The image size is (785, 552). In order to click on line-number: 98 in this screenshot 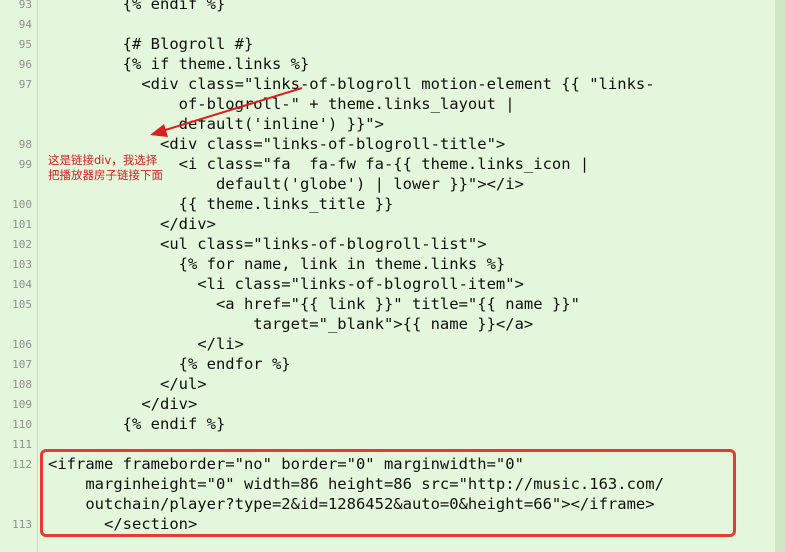, I will do `click(25, 144)`.